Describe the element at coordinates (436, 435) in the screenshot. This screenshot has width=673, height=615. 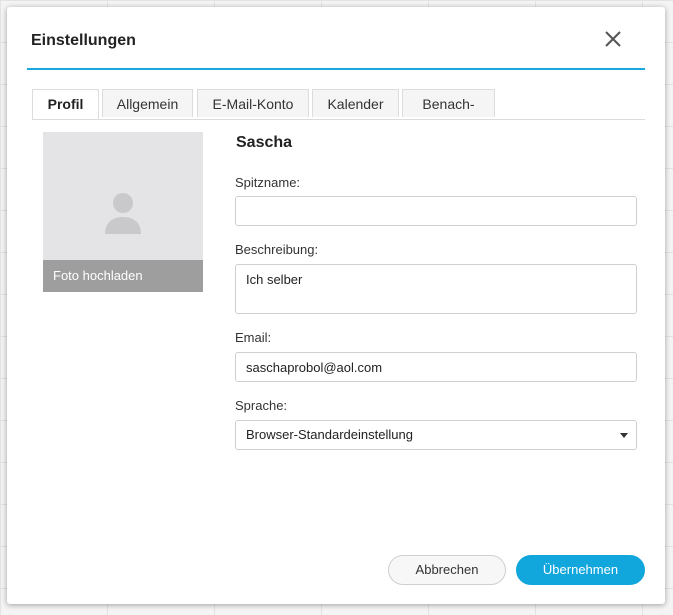
I see `language-select: Browser-Standardeinstellung` at that location.